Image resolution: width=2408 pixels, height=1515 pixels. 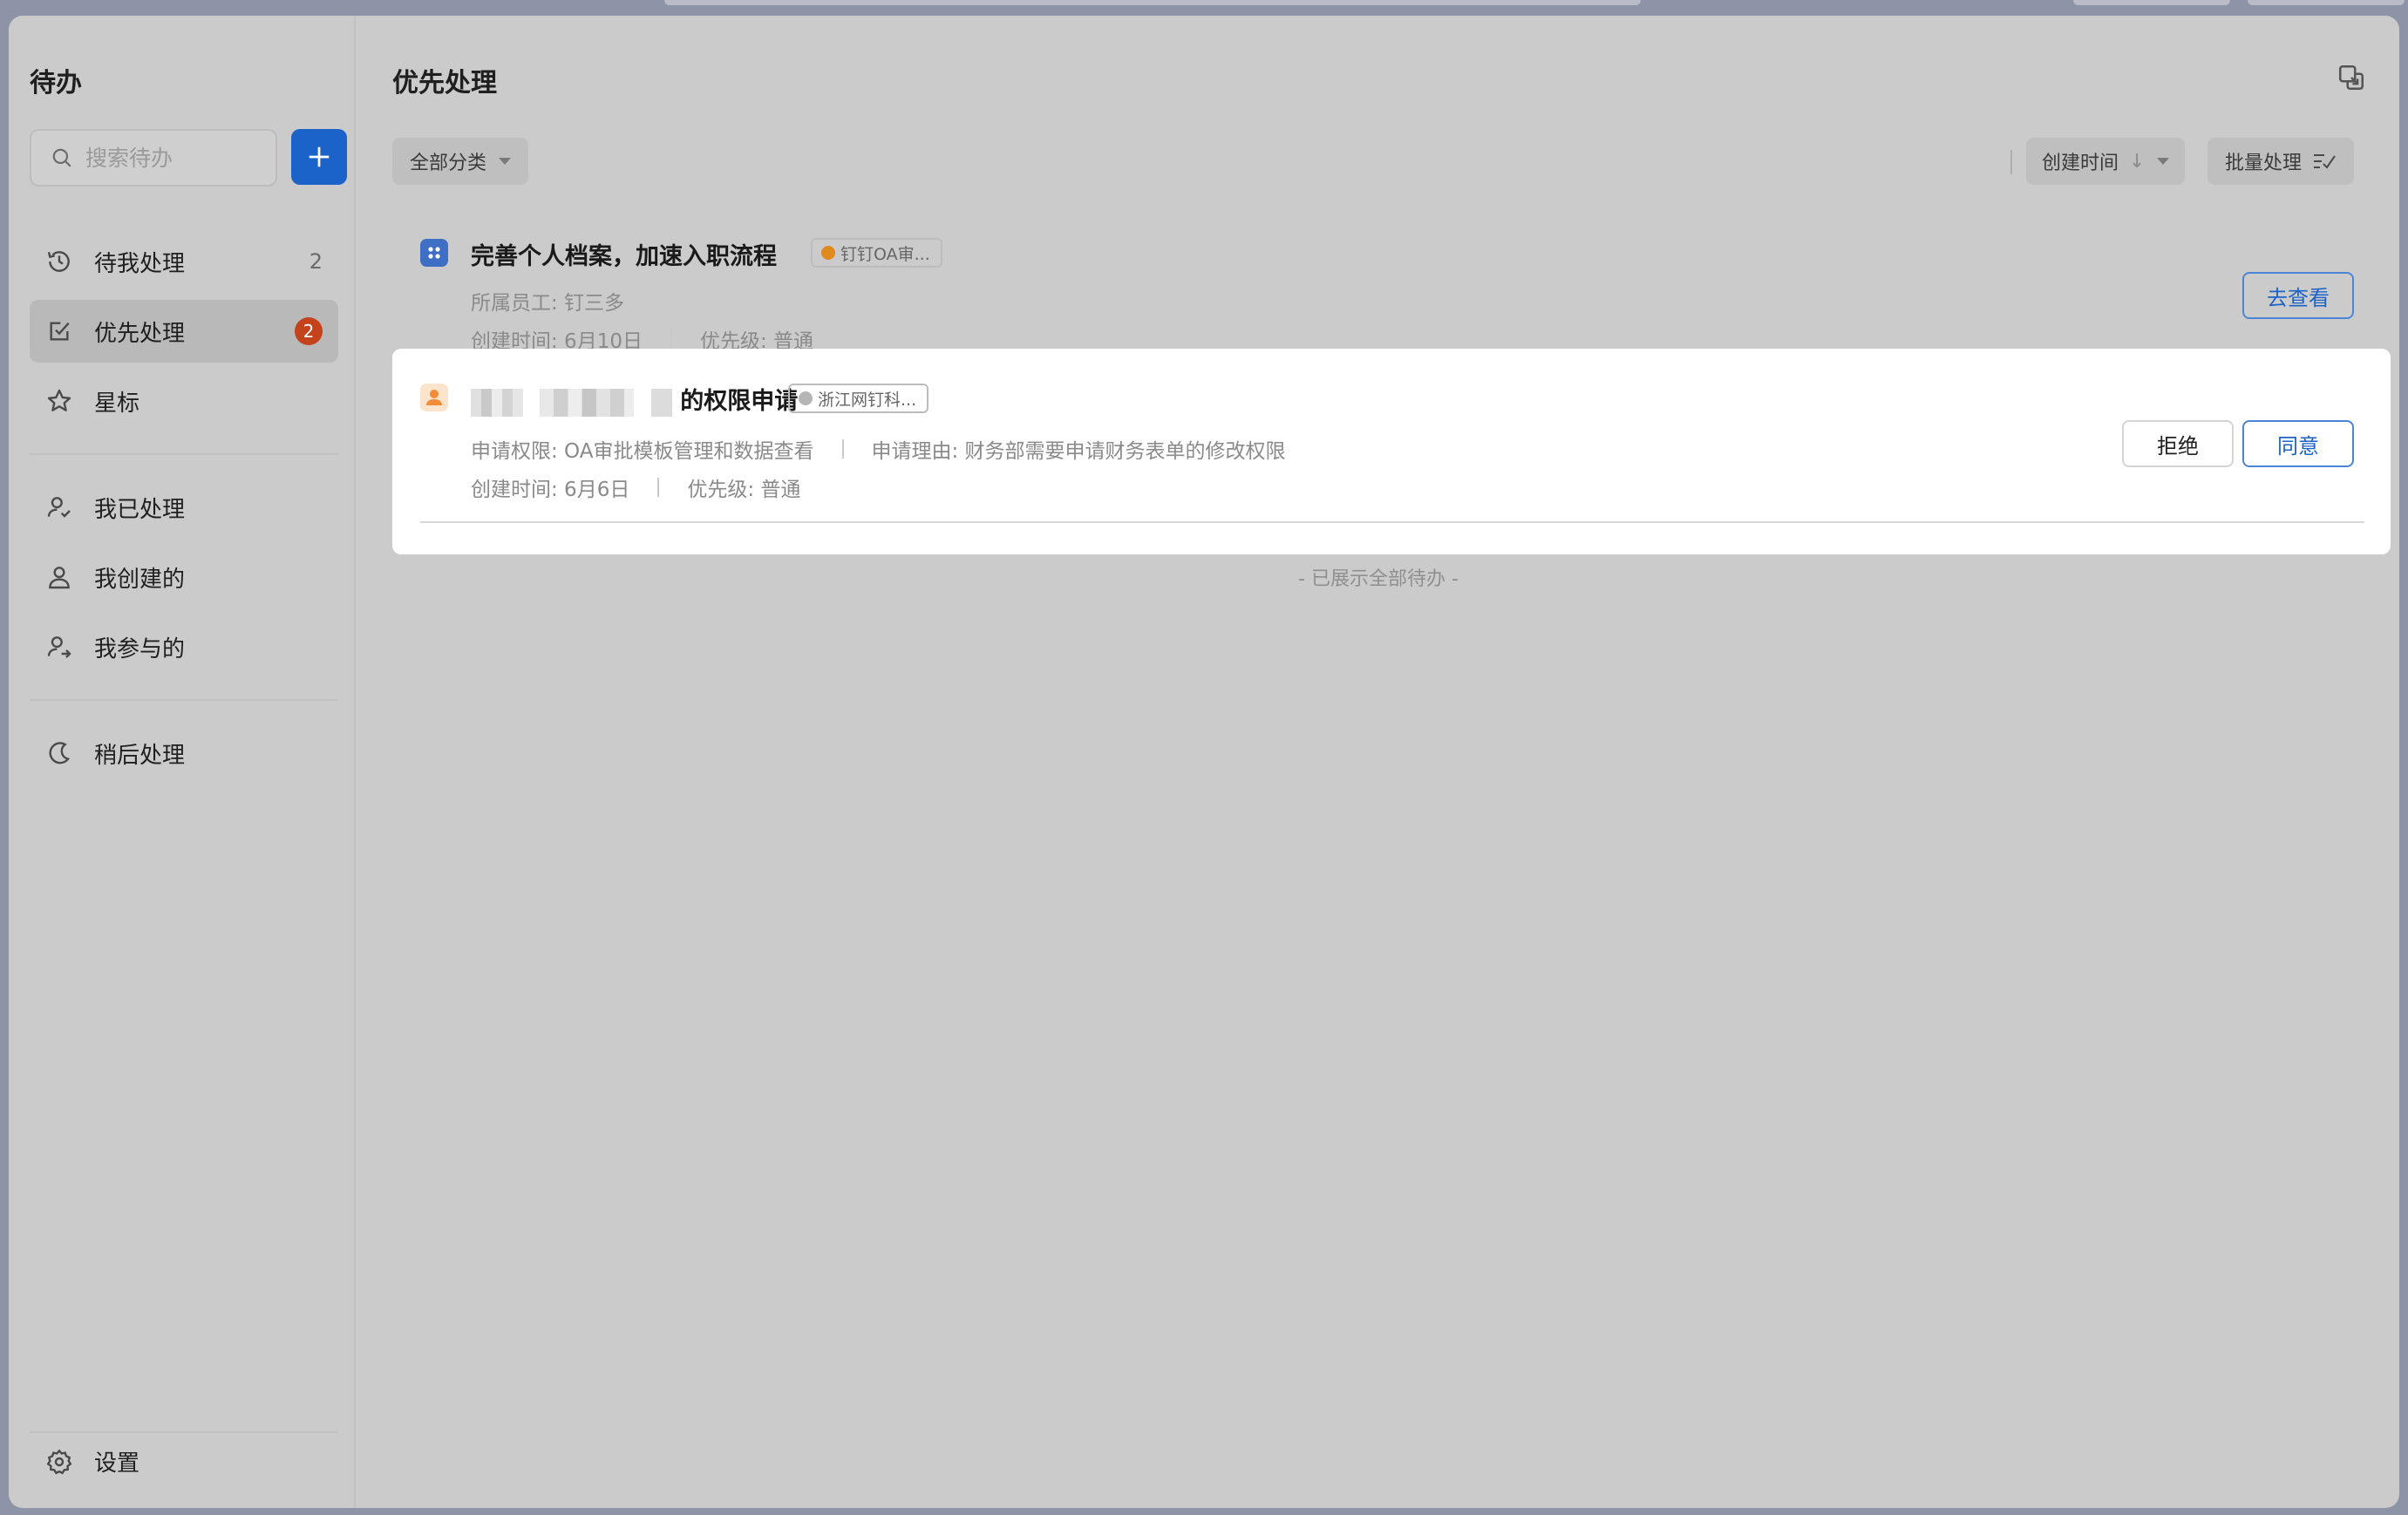 What do you see at coordinates (2298, 443) in the screenshot?
I see `approve-button: 同意` at bounding box center [2298, 443].